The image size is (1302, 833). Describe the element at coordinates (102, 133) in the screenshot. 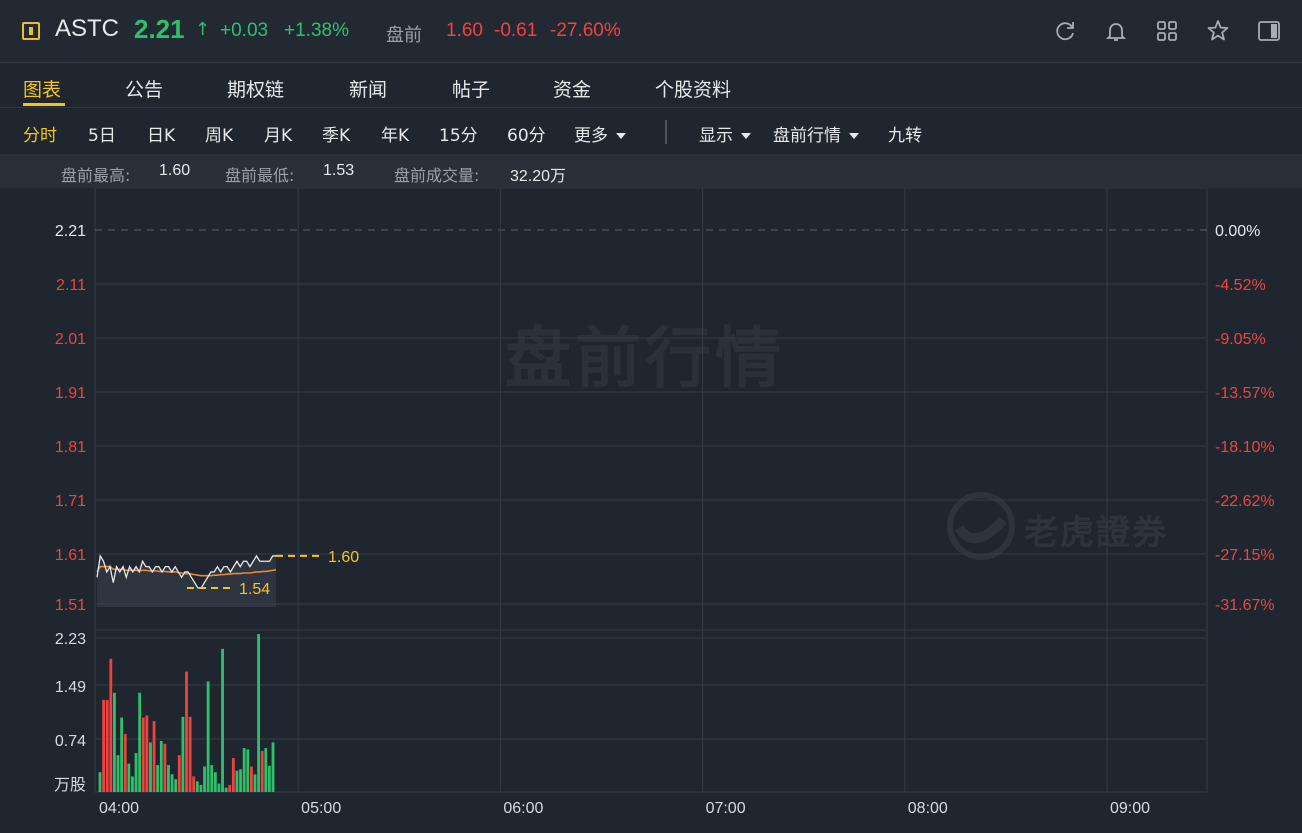

I see `period-5day: 5日` at that location.